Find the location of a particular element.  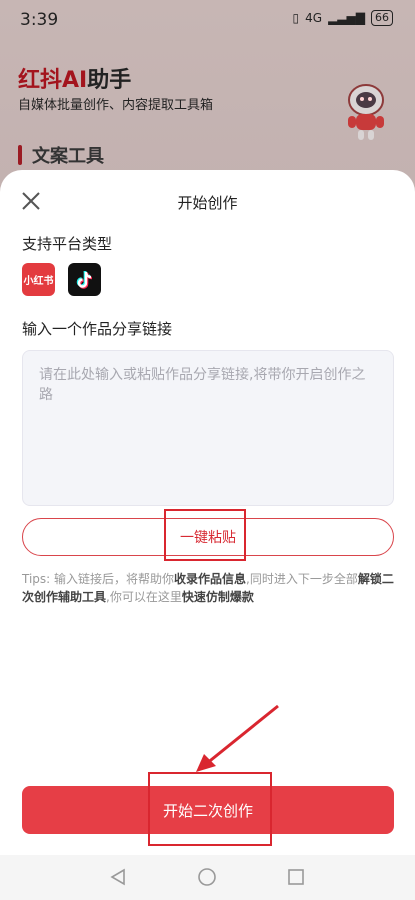

link-label: 输入一个作品分享链接 is located at coordinates (97, 329).